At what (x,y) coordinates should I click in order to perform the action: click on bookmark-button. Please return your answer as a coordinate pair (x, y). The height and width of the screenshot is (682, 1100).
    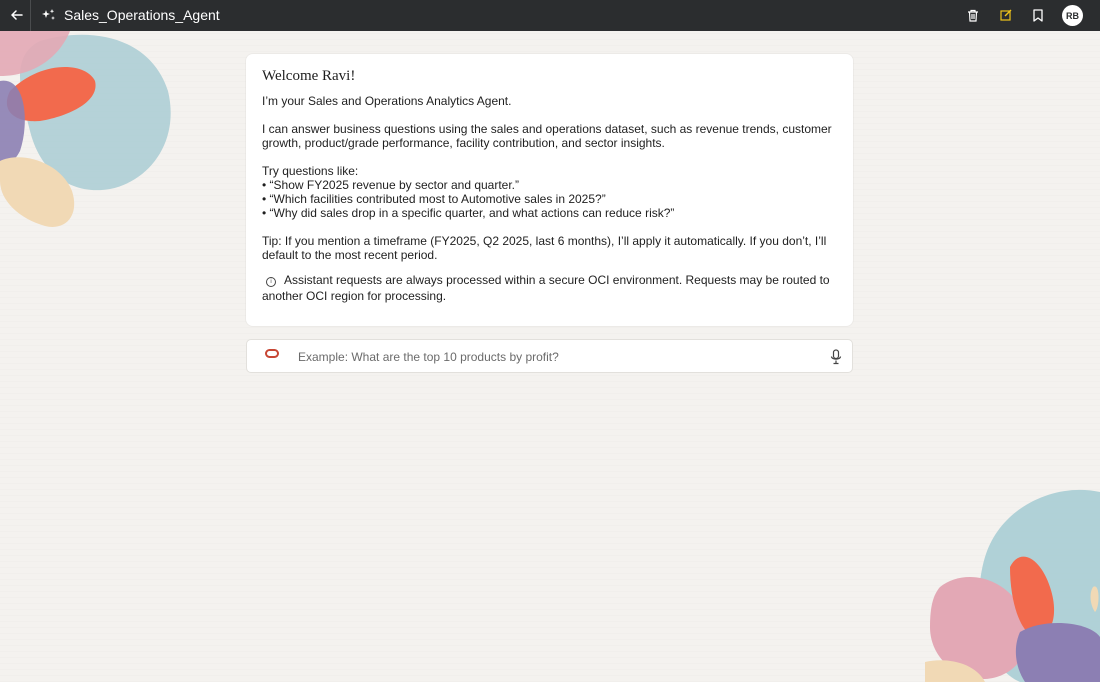
    Looking at the image, I should click on (1038, 15).